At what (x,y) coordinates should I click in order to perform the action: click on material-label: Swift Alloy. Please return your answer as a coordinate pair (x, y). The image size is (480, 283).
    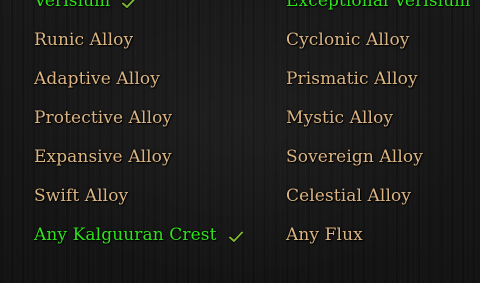
    Looking at the image, I should click on (81, 196).